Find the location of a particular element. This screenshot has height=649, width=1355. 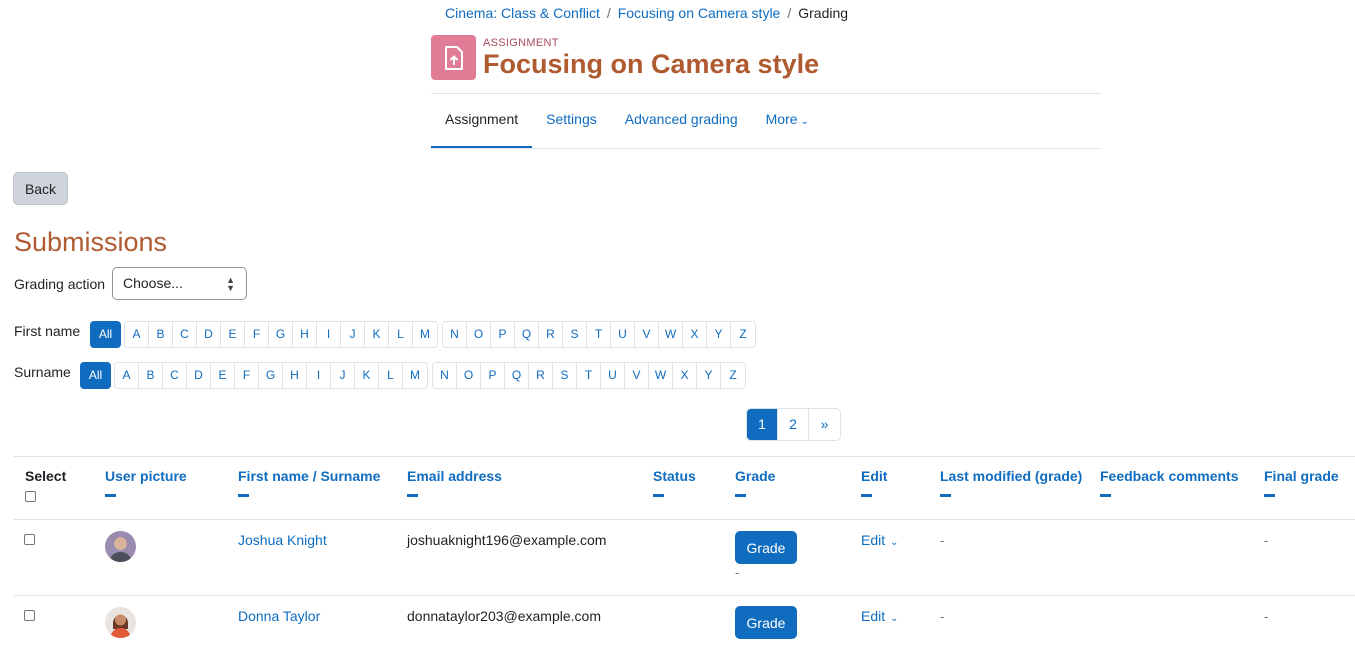

first-name-letter-e: E is located at coordinates (233, 334).